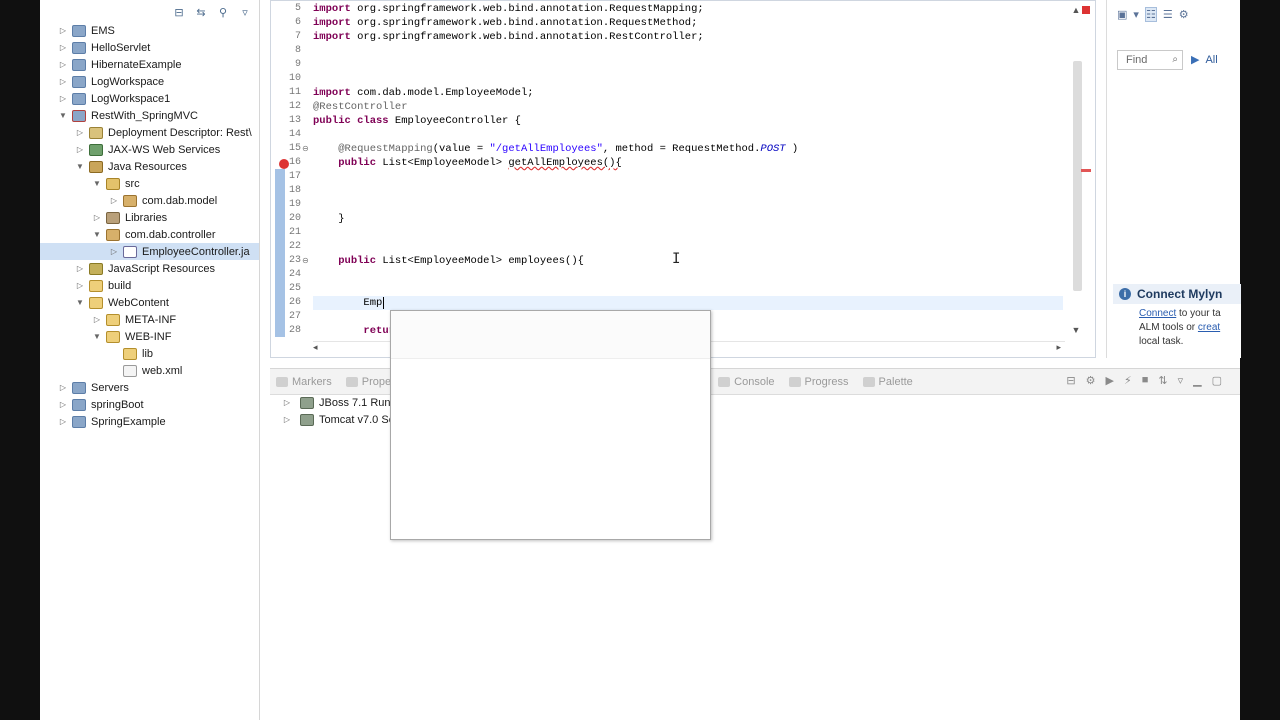  Describe the element at coordinates (1086, 10) in the screenshot. I see `error-summary-icon` at that location.